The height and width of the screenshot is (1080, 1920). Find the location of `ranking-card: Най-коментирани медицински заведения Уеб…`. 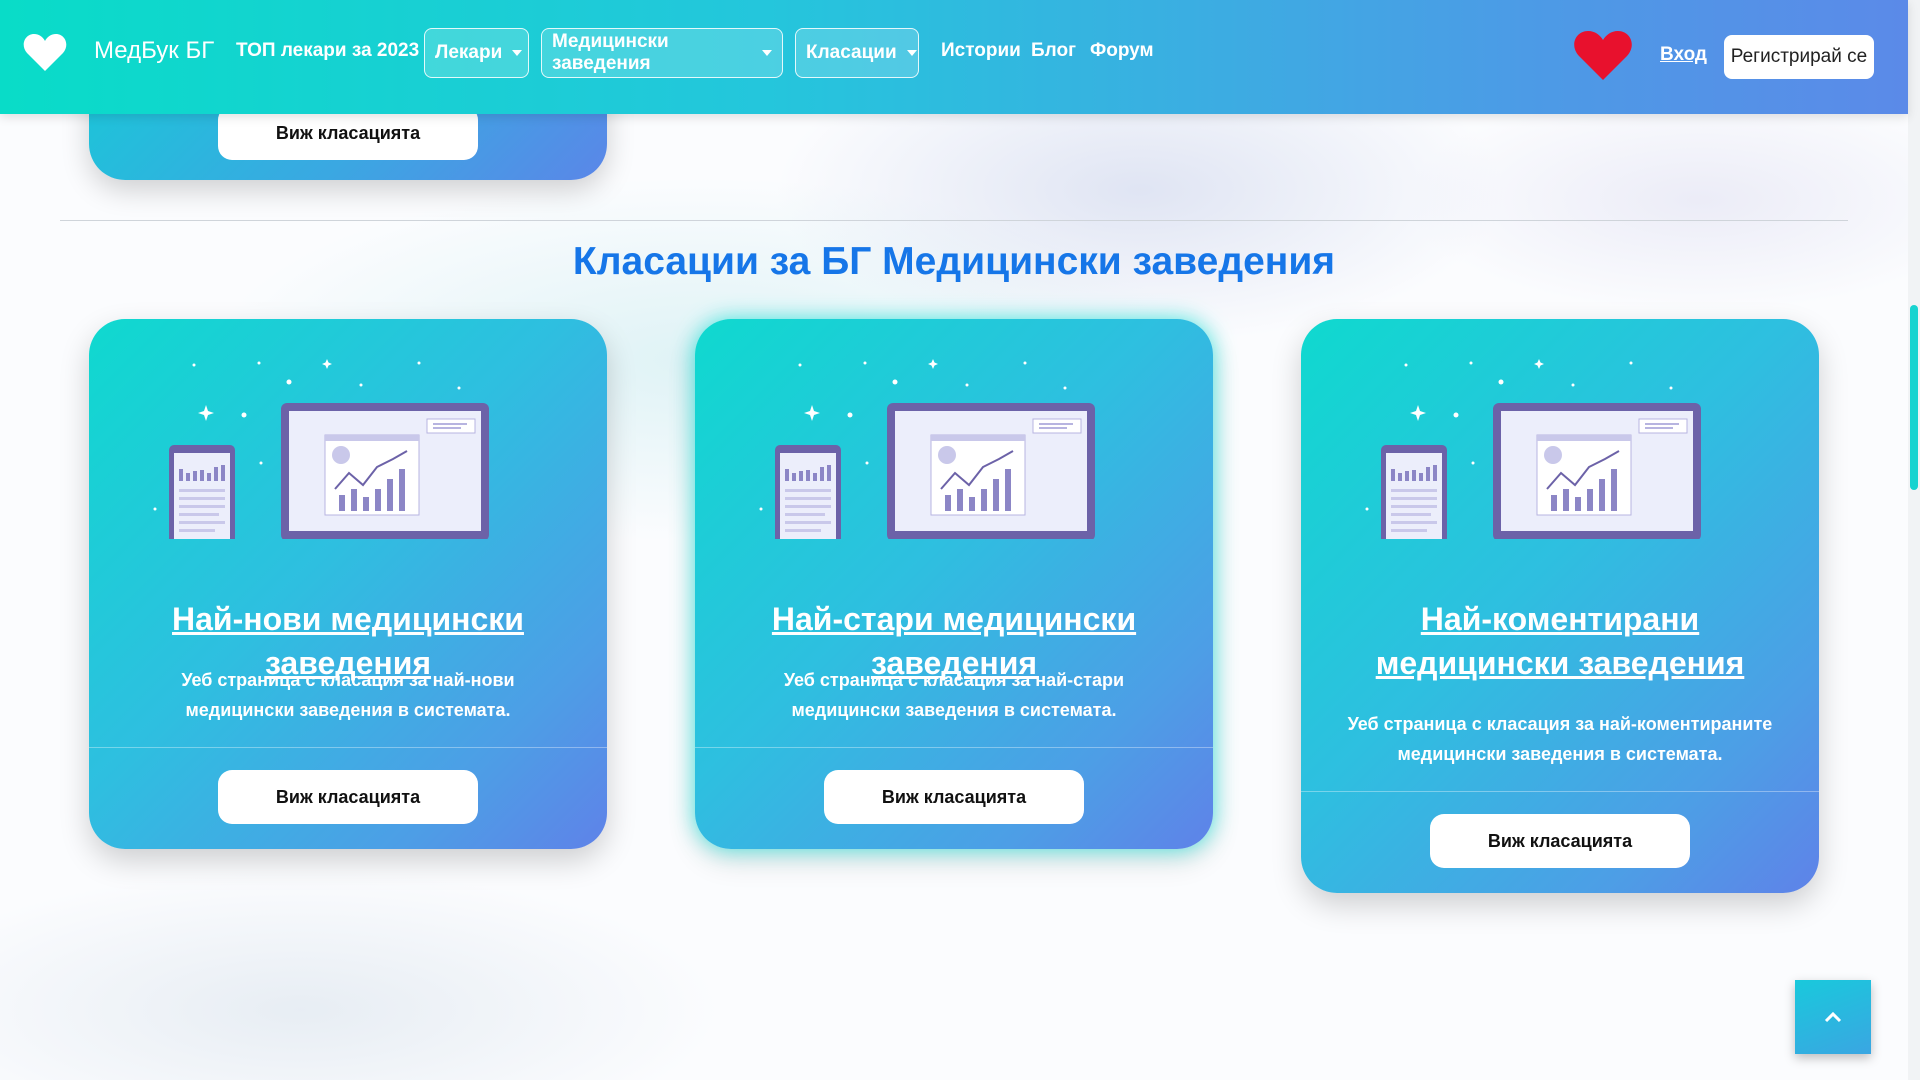

ranking-card: Най-коментирани медицински заведения Уеб… is located at coordinates (1560, 606).